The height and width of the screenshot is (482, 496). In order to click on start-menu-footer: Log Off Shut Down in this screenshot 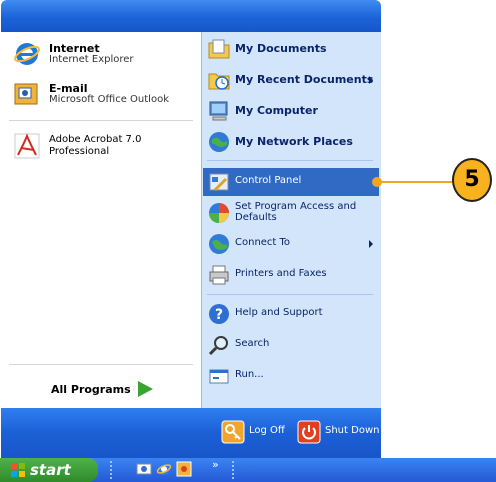, I will do `click(191, 433)`.